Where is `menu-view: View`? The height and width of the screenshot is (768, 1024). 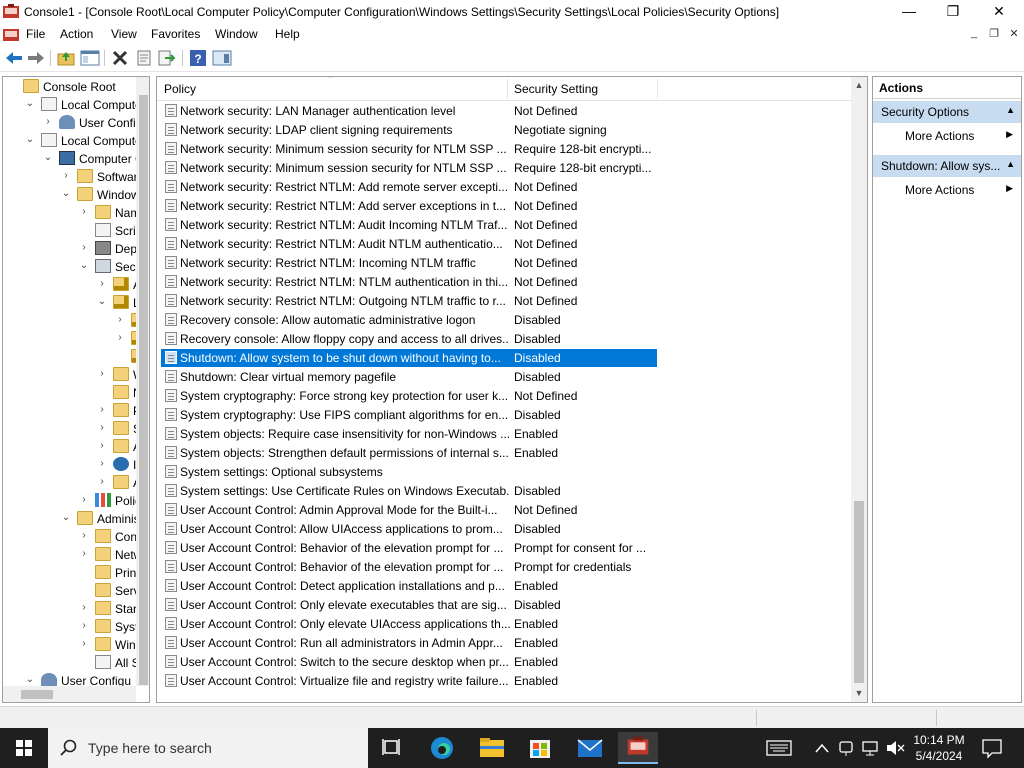 menu-view: View is located at coordinates (124, 34).